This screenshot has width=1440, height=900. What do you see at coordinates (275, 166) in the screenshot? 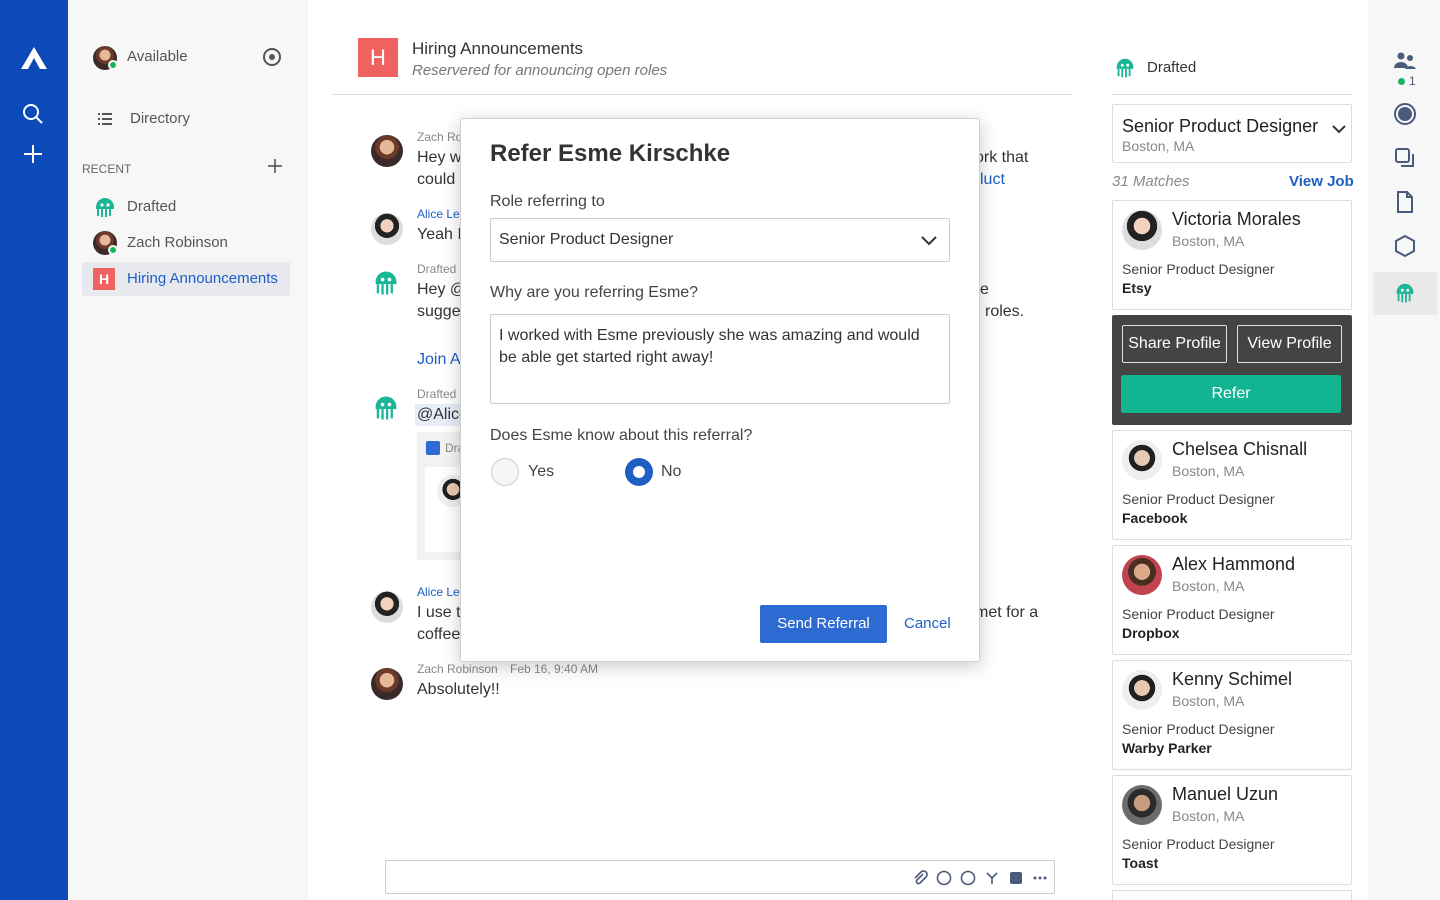
I see `add-recent-icon` at bounding box center [275, 166].